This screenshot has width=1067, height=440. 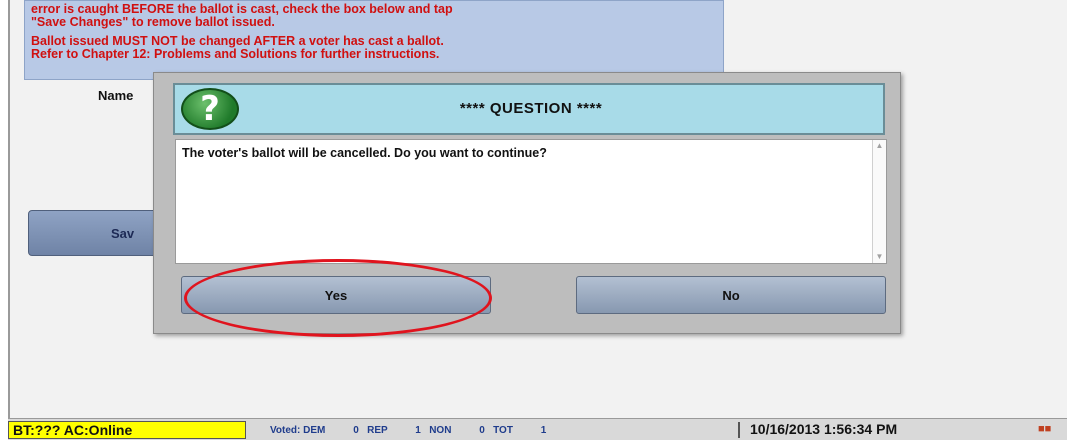 What do you see at coordinates (127, 430) in the screenshot?
I see `bt-status: BT:??? AC:Online` at bounding box center [127, 430].